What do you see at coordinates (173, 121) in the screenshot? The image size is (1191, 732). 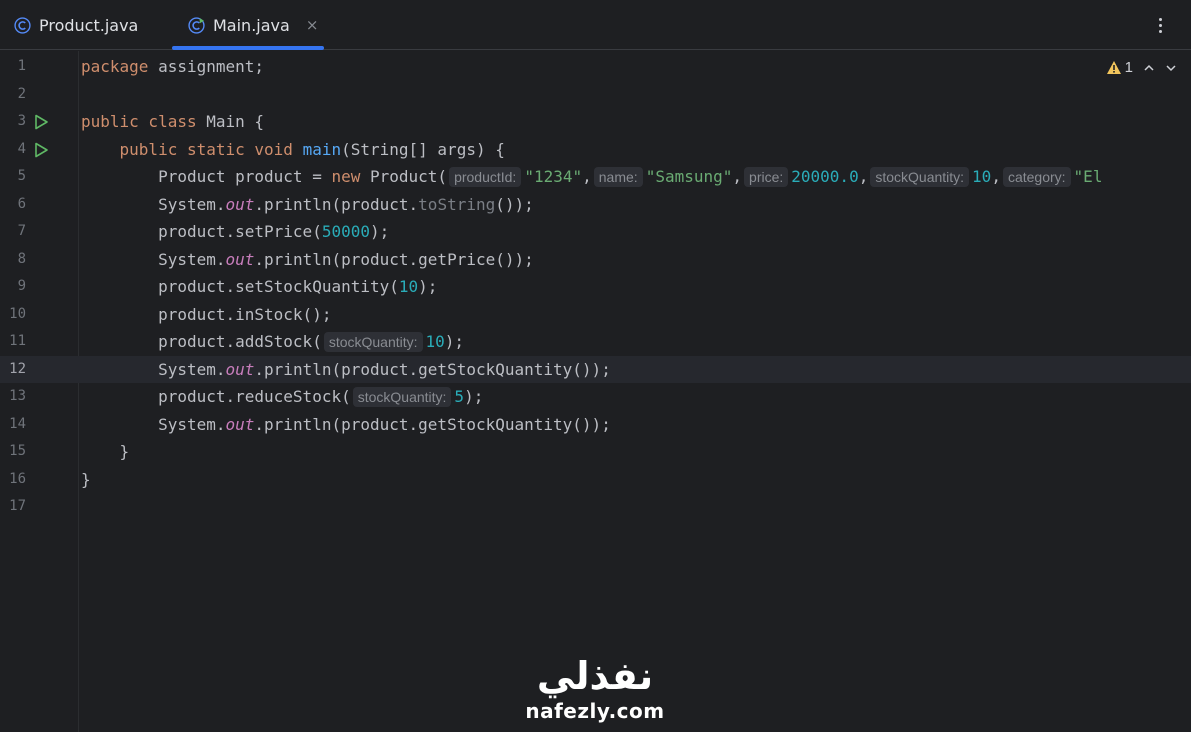 I see `code-text: public class Main {` at bounding box center [173, 121].